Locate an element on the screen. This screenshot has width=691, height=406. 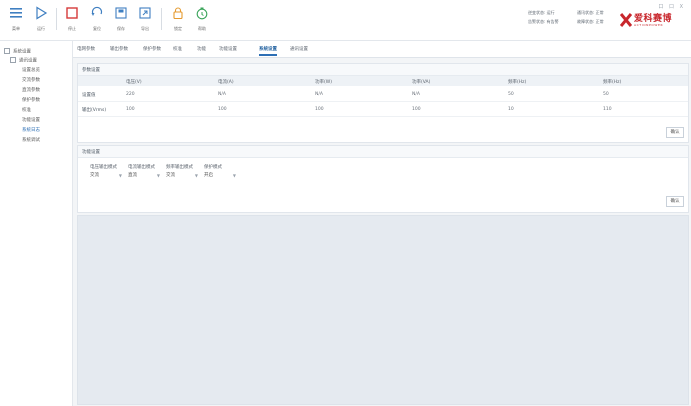
sidebar-item-dc: 直流参数 is located at coordinates (31, 90).